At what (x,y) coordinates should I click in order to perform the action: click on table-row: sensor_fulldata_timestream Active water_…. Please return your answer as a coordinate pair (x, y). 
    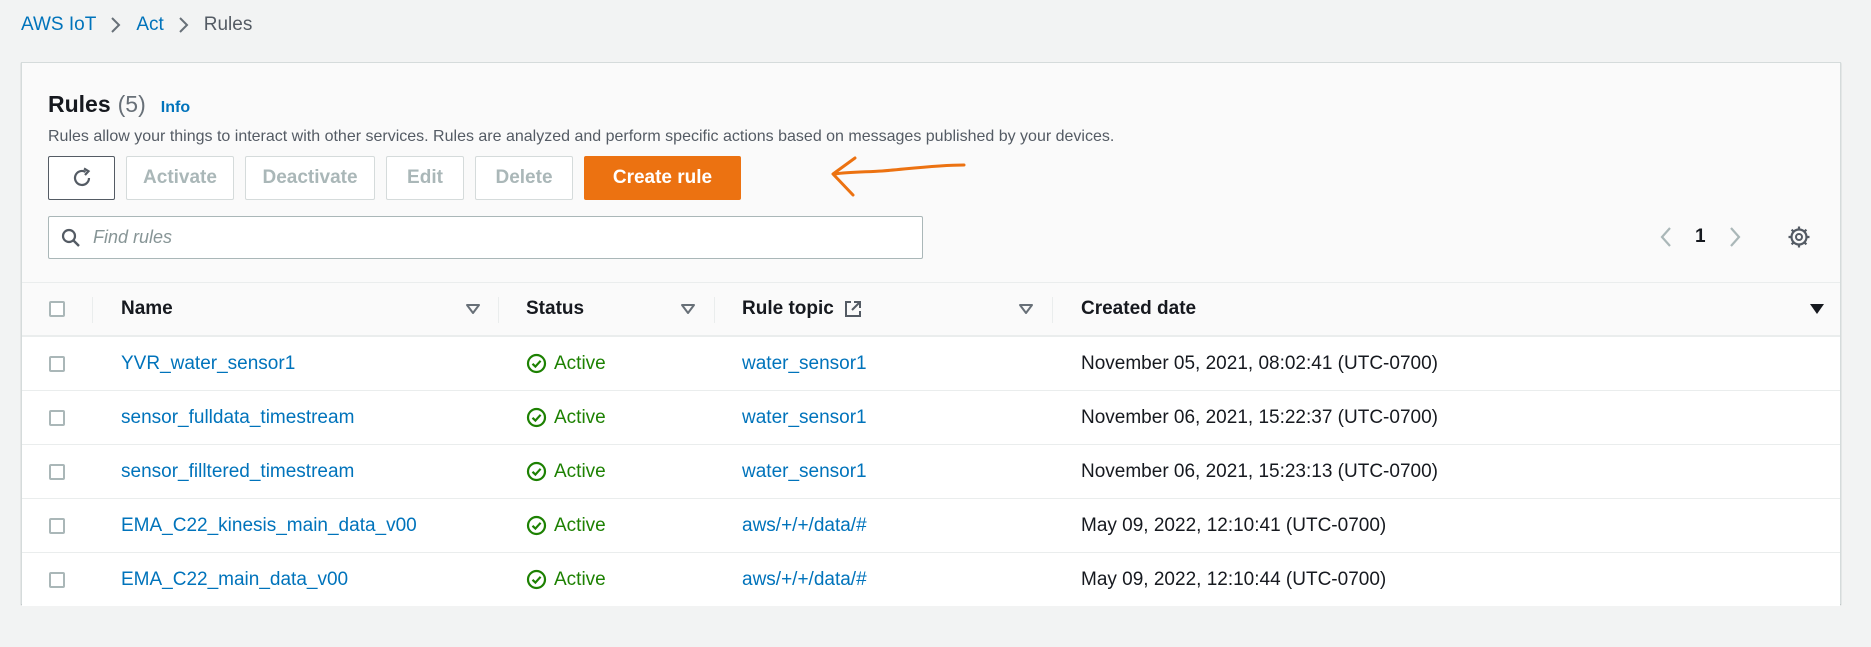
    Looking at the image, I should click on (931, 417).